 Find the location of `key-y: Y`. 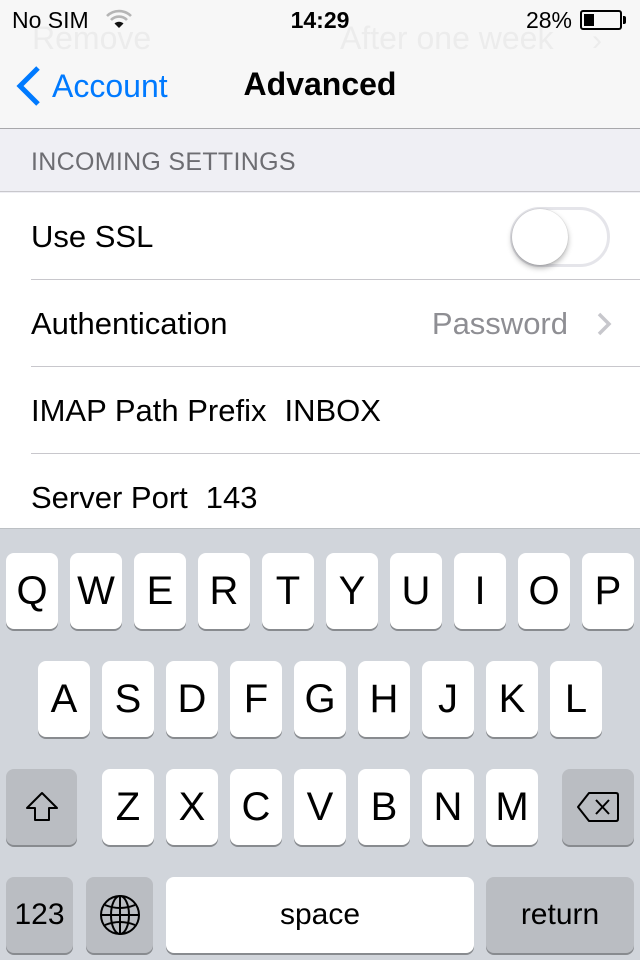

key-y: Y is located at coordinates (352, 591).